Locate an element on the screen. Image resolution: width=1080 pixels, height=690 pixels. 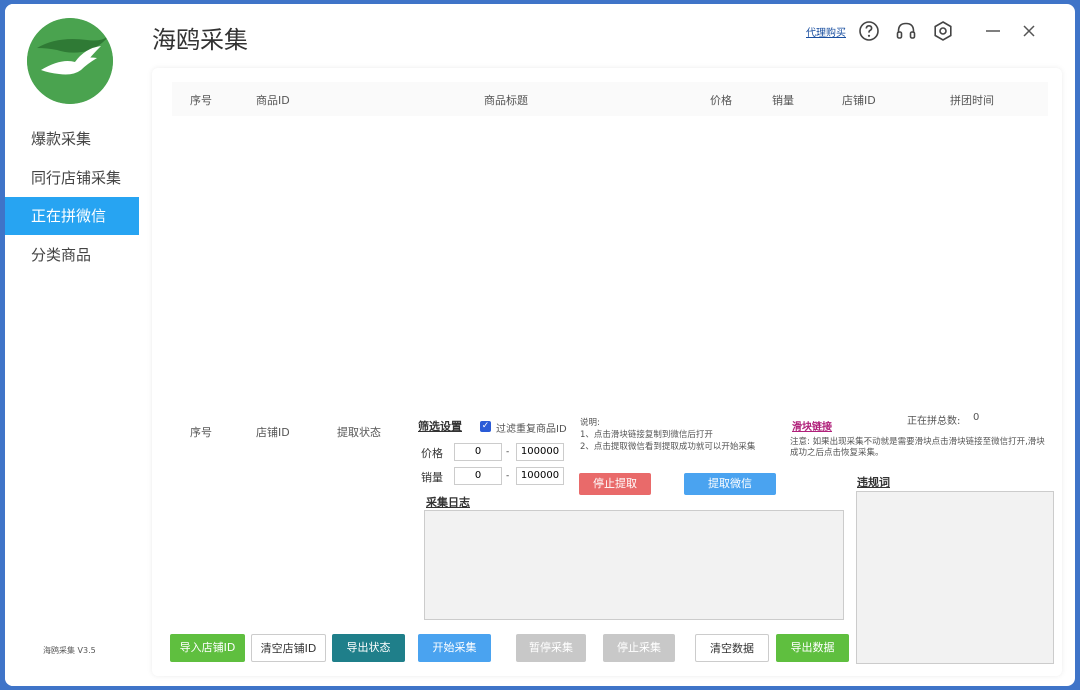
start-collect-button: 开始采集 is located at coordinates (454, 648).